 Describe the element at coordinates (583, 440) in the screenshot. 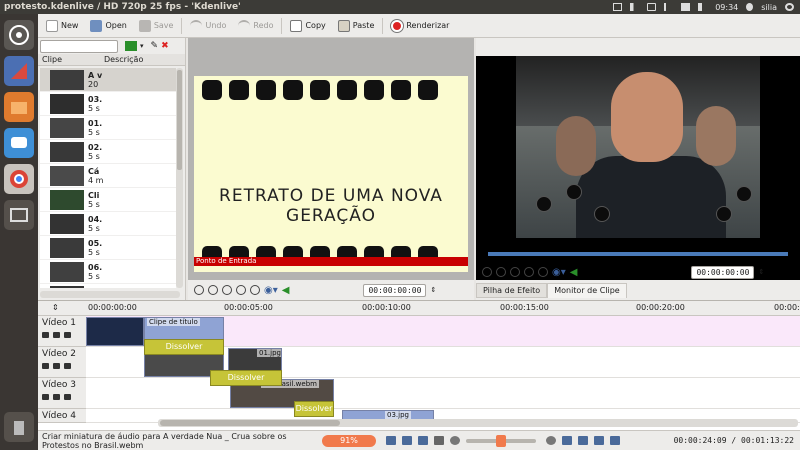

I see `view-thumbs-icon` at that location.